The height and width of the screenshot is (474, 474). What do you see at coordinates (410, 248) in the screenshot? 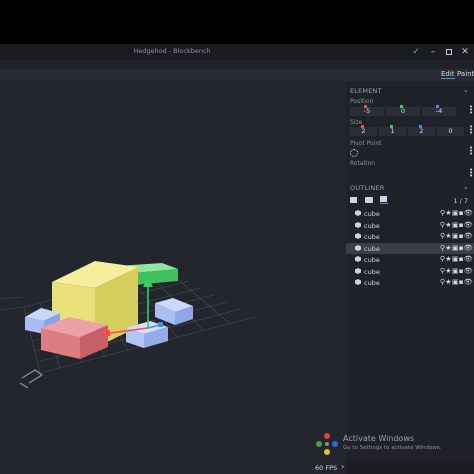
I see `outliner-item-selected: cube ⚲★▣▪👁` at bounding box center [410, 248].